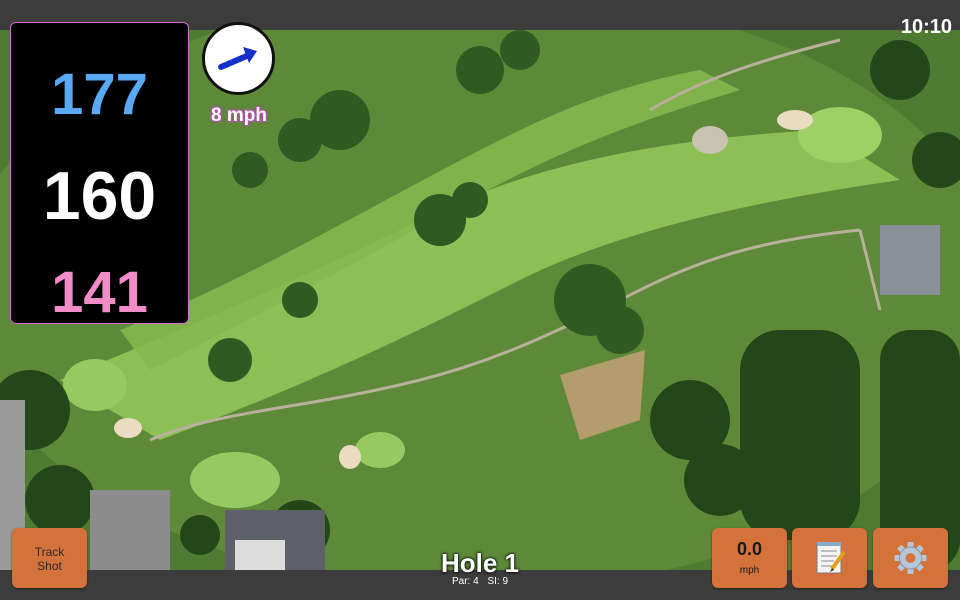 The height and width of the screenshot is (600, 960). What do you see at coordinates (498, 581) in the screenshot?
I see `hole-stroke-index: SI: 9` at bounding box center [498, 581].